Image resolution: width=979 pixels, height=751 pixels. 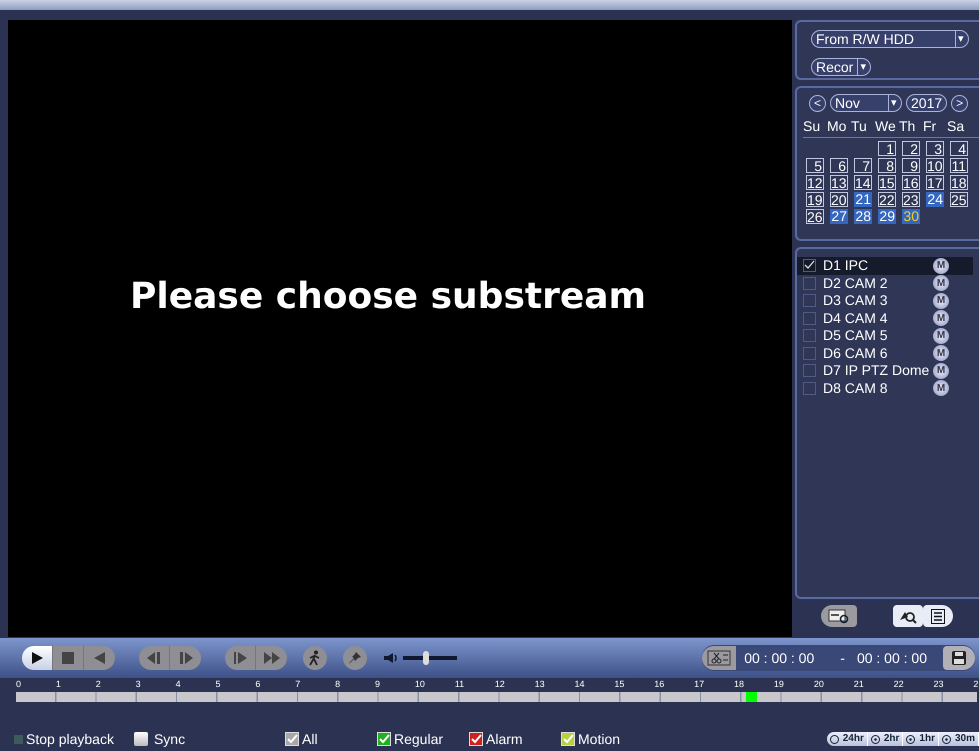 I want to click on reverse-play-icon, so click(x=99, y=658).